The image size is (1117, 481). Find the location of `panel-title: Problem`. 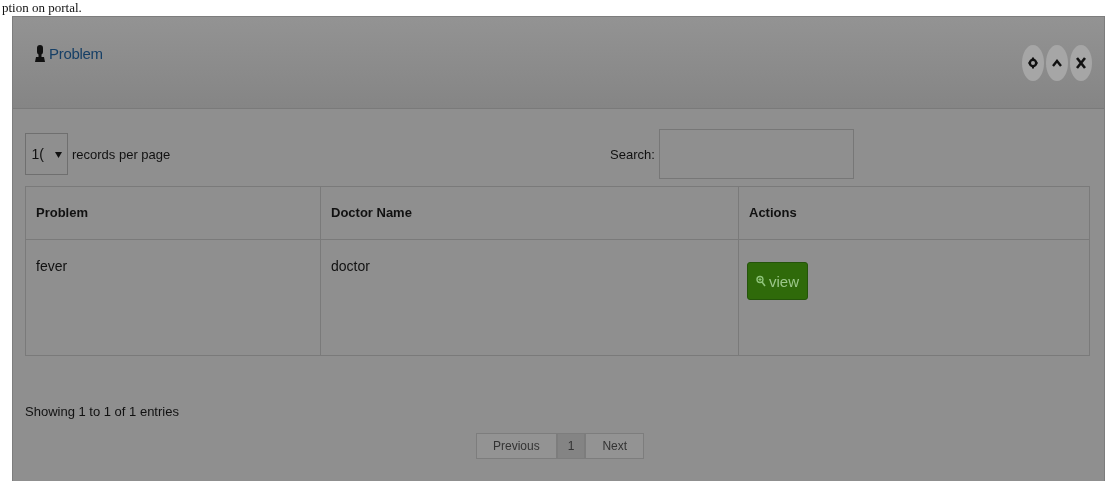

panel-title: Problem is located at coordinates (76, 53).